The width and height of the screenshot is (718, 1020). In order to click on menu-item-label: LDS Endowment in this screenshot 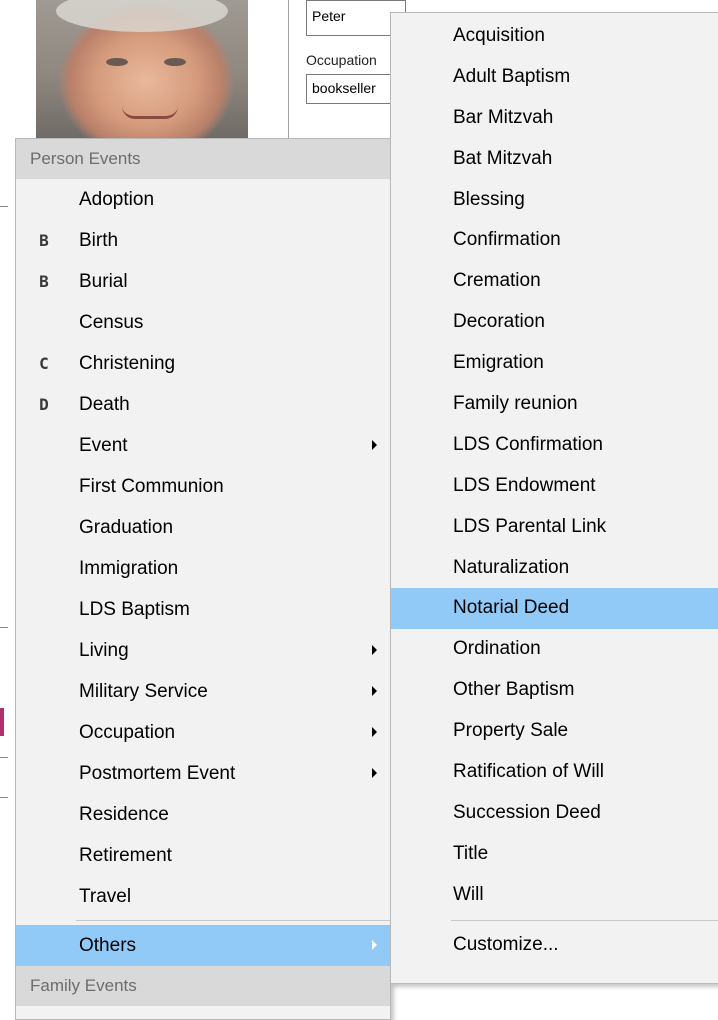, I will do `click(524, 485)`.